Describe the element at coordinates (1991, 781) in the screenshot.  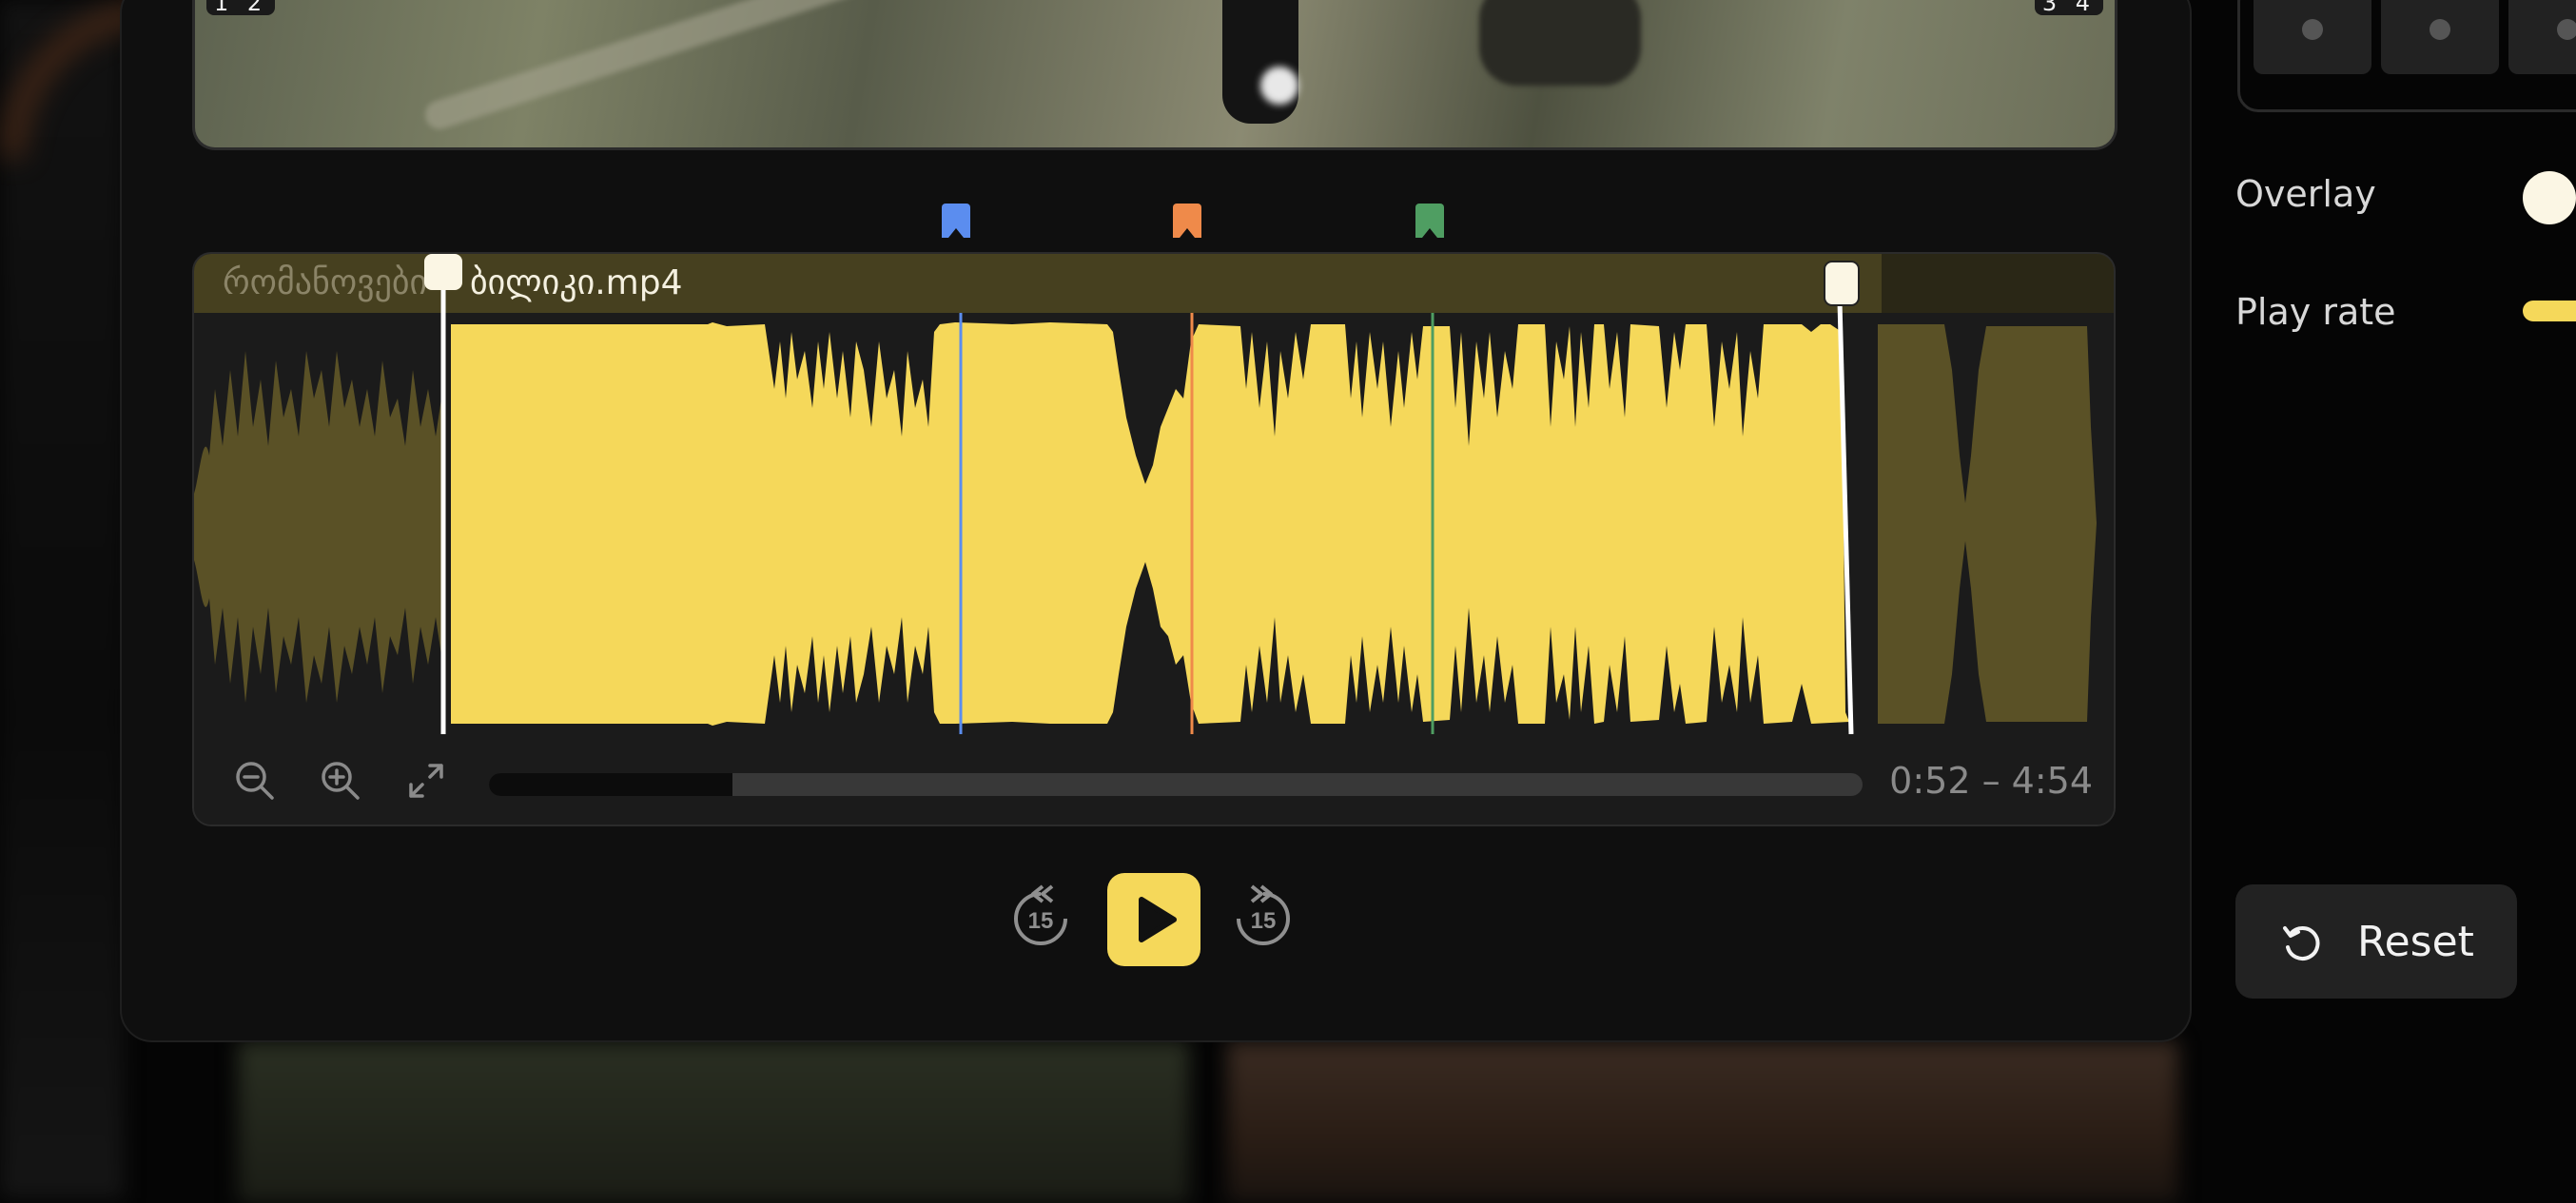
I see `selection-time-range: 0:52 – 4:54` at that location.